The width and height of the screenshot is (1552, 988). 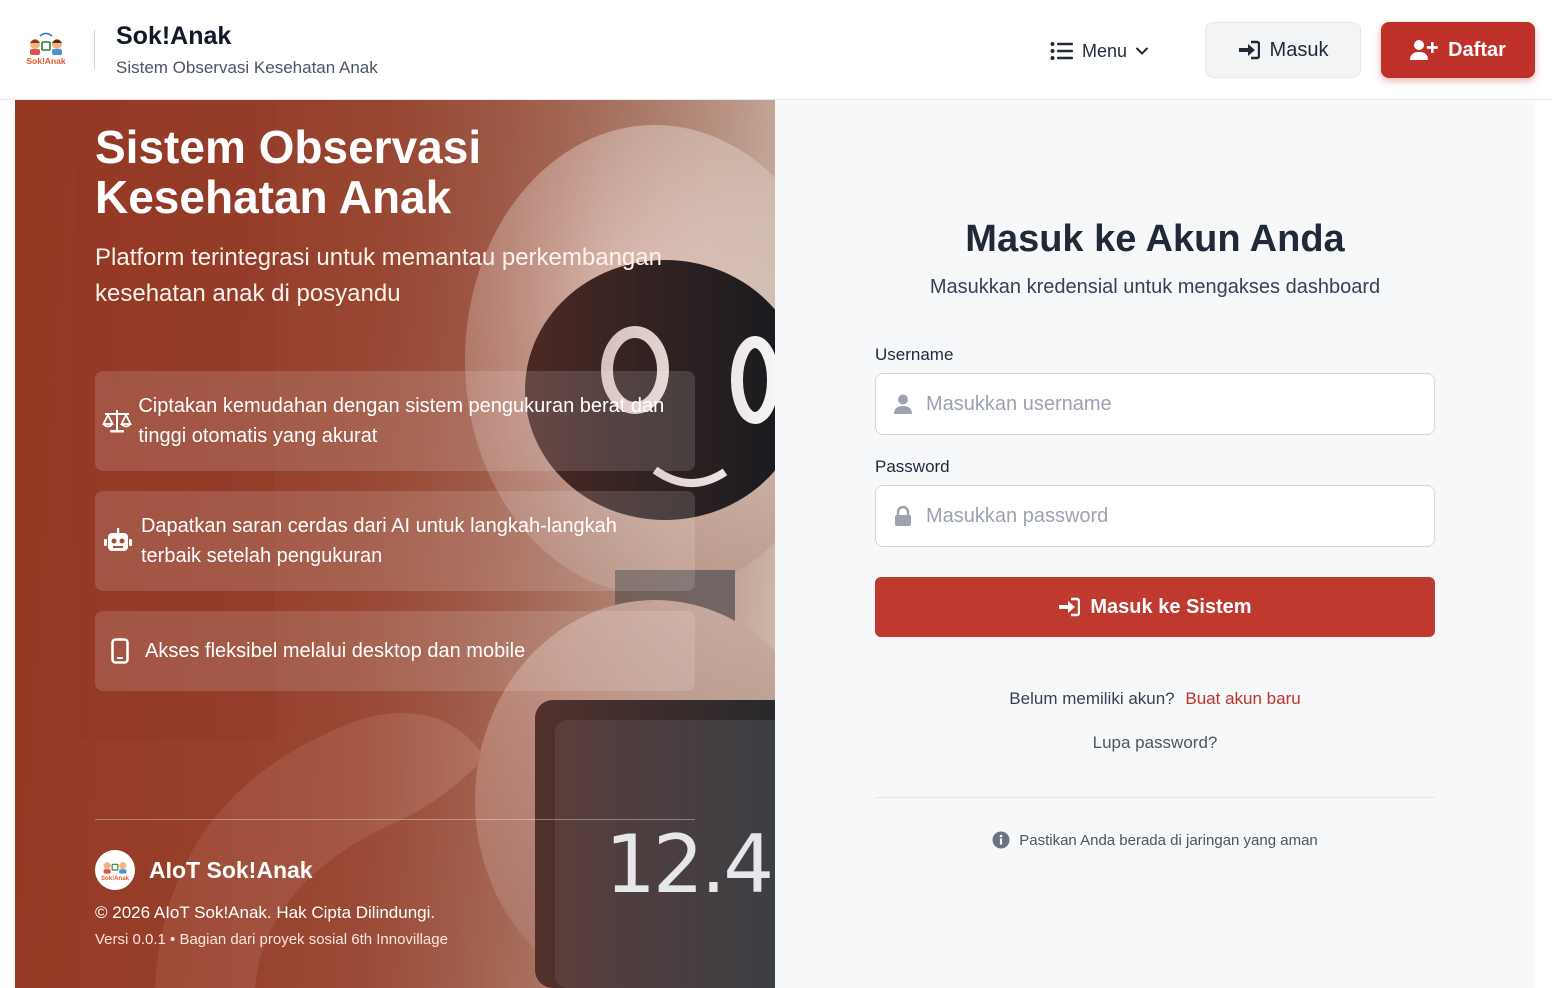 What do you see at coordinates (1155, 797) in the screenshot?
I see `login-divider` at bounding box center [1155, 797].